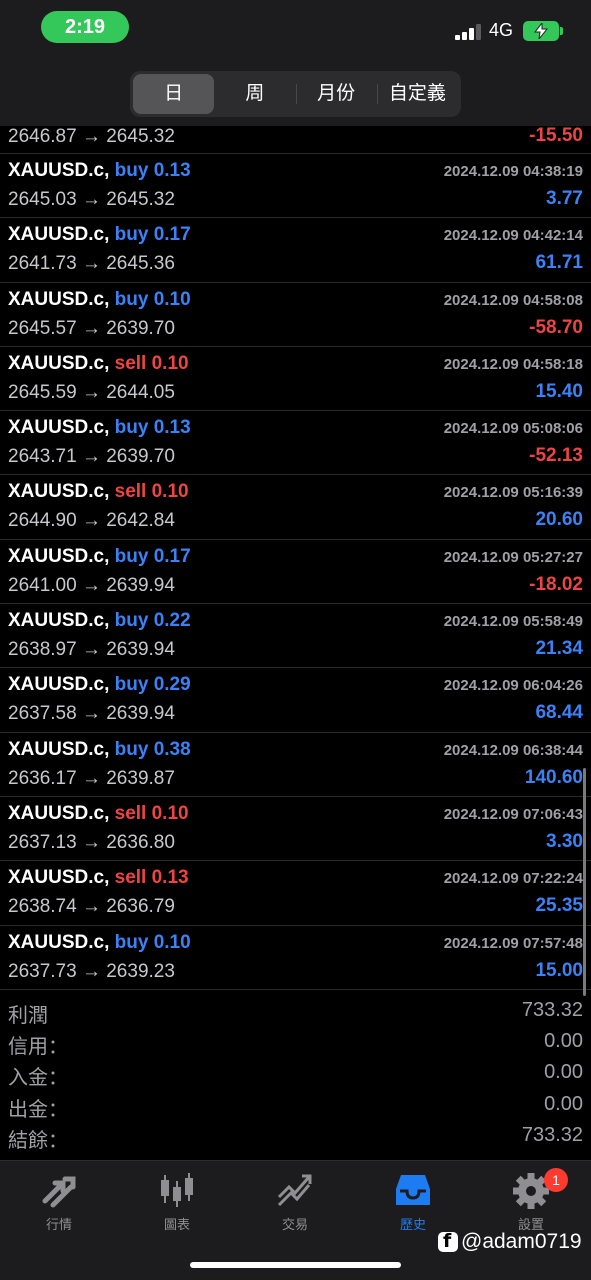  What do you see at coordinates (294, 1224) in the screenshot?
I see `tab-label: 交易` at bounding box center [294, 1224].